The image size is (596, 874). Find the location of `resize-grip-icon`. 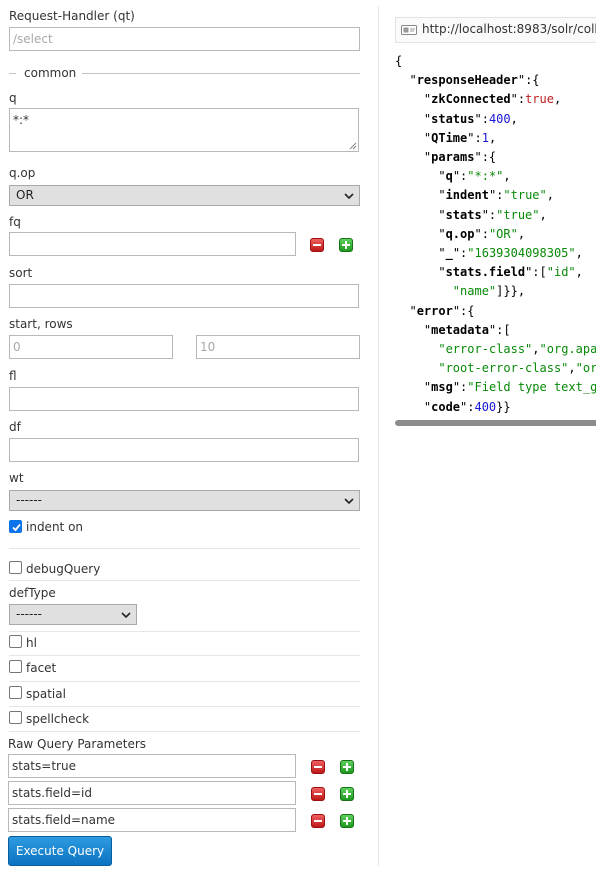

resize-grip-icon is located at coordinates (353, 146).